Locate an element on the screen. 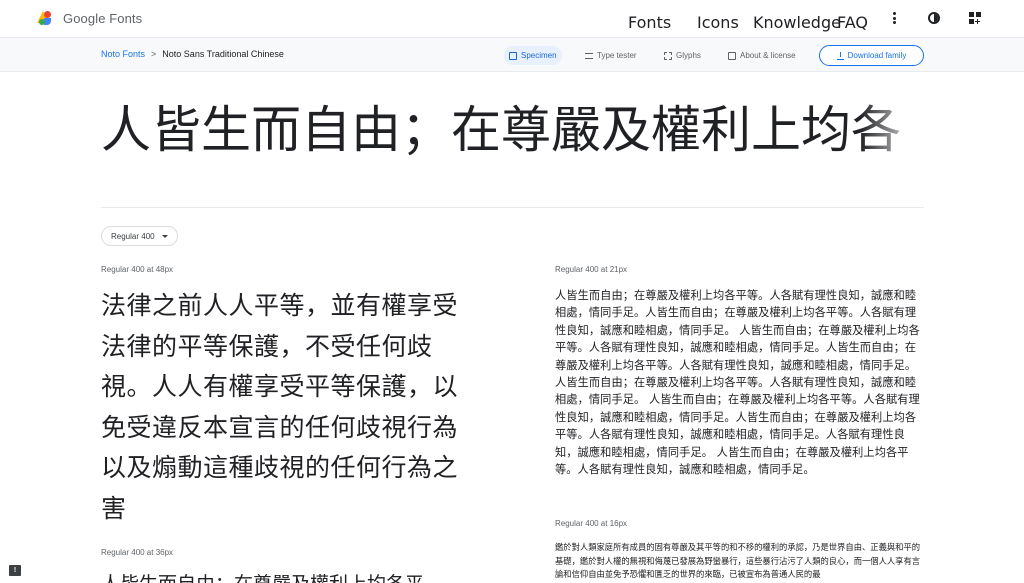  google-fonts-logo-icon is located at coordinates (47, 18).